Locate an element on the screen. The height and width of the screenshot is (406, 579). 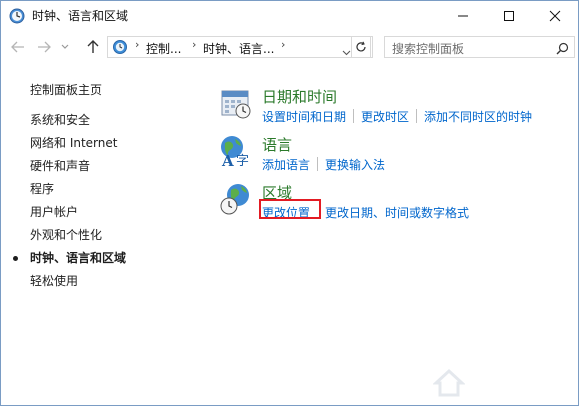
address-dropdown-button is located at coordinates (346, 50).